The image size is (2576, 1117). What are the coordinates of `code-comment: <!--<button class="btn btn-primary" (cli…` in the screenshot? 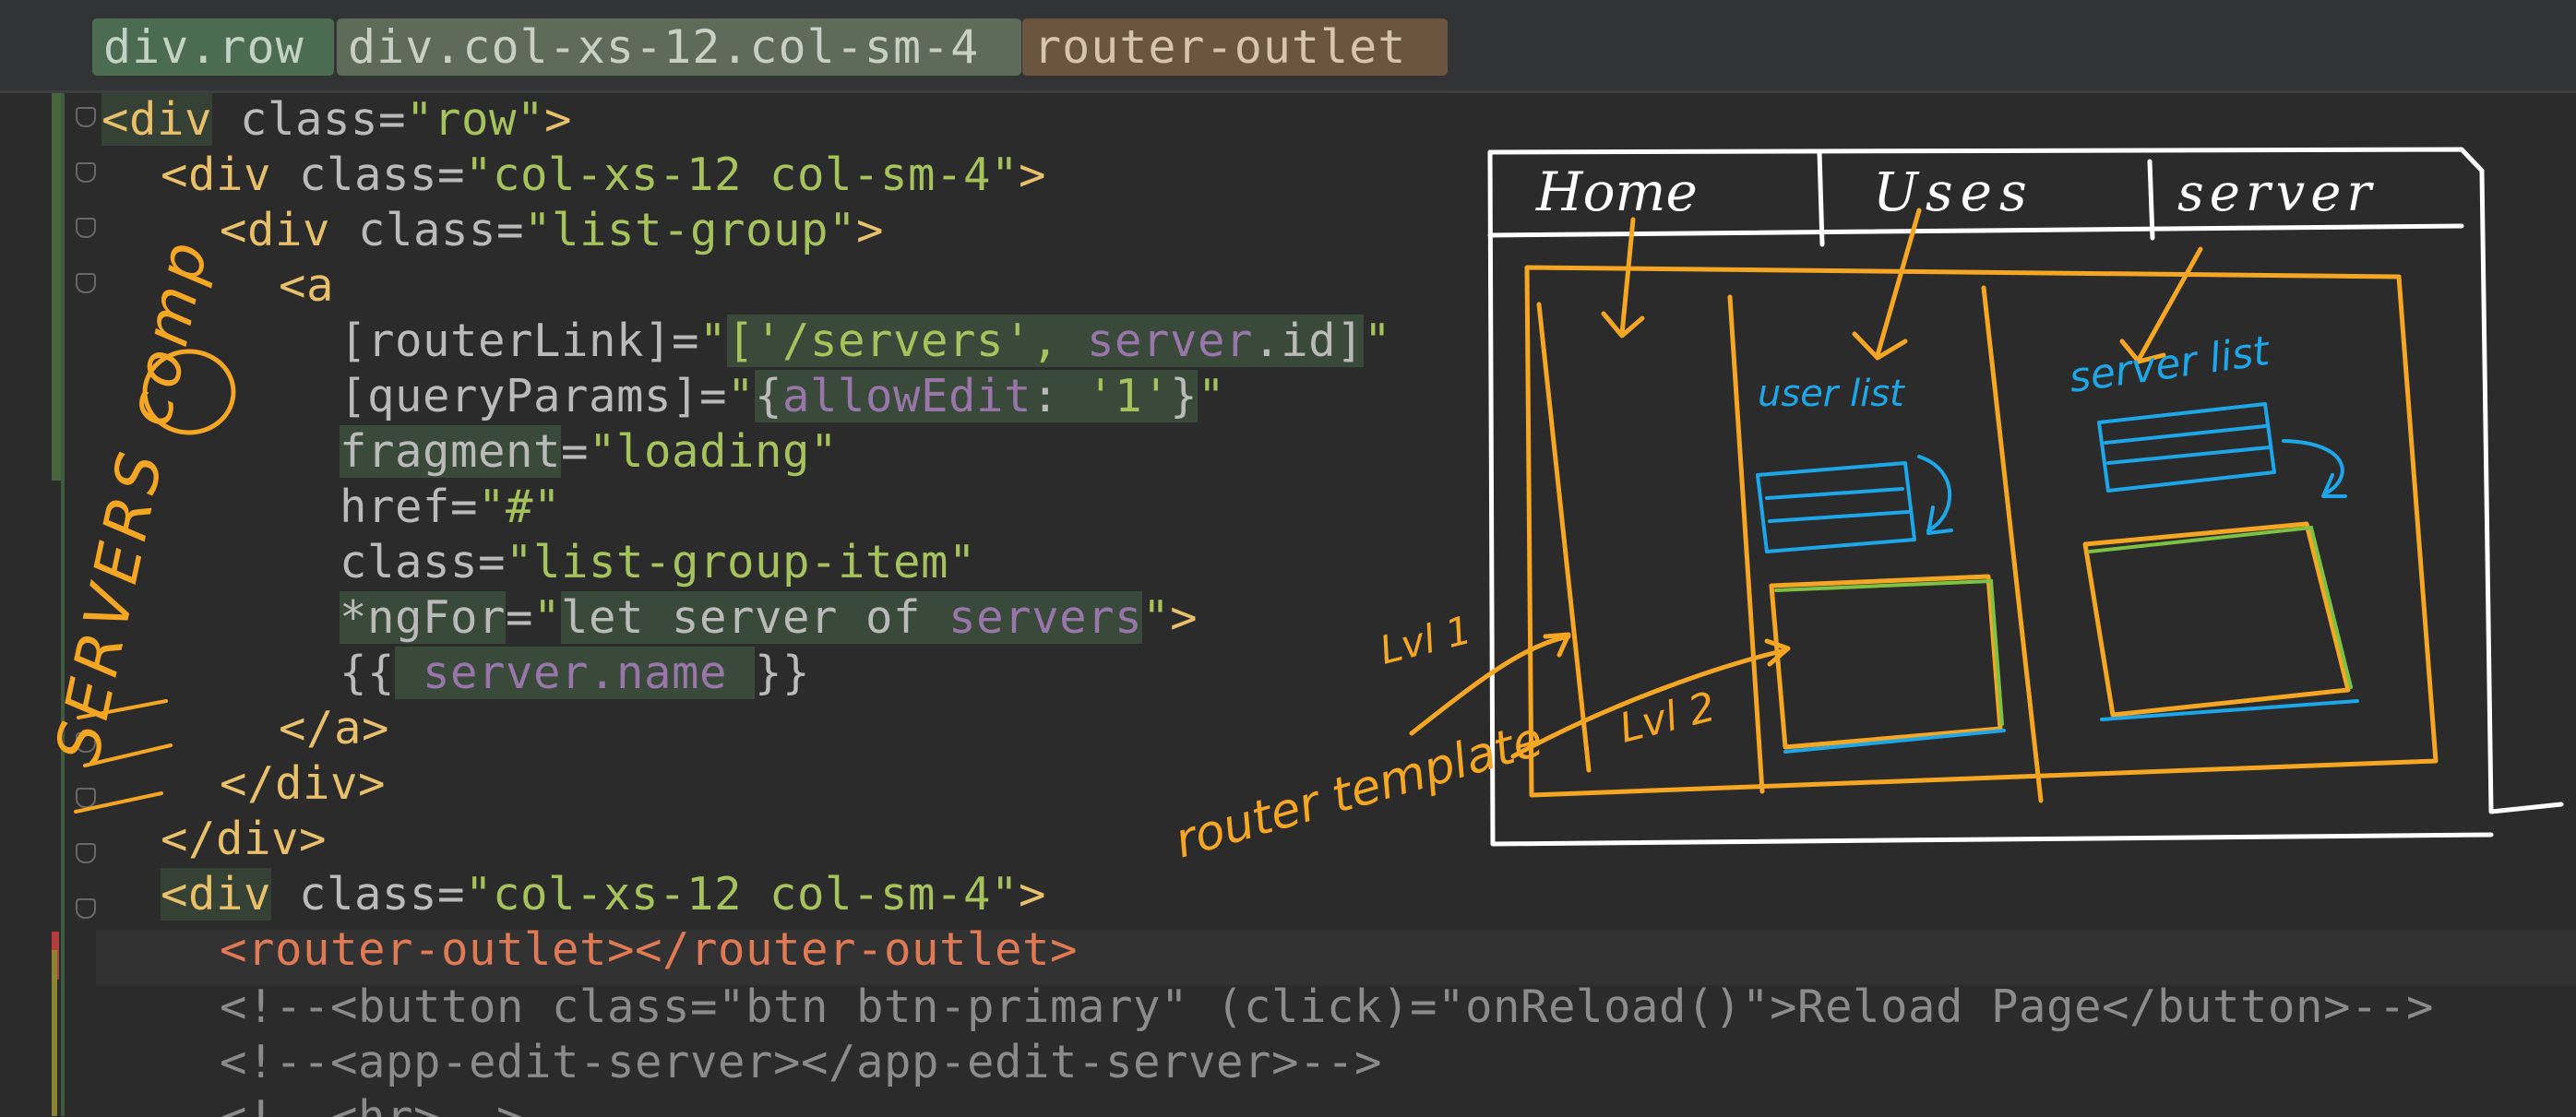 It's located at (1327, 1006).